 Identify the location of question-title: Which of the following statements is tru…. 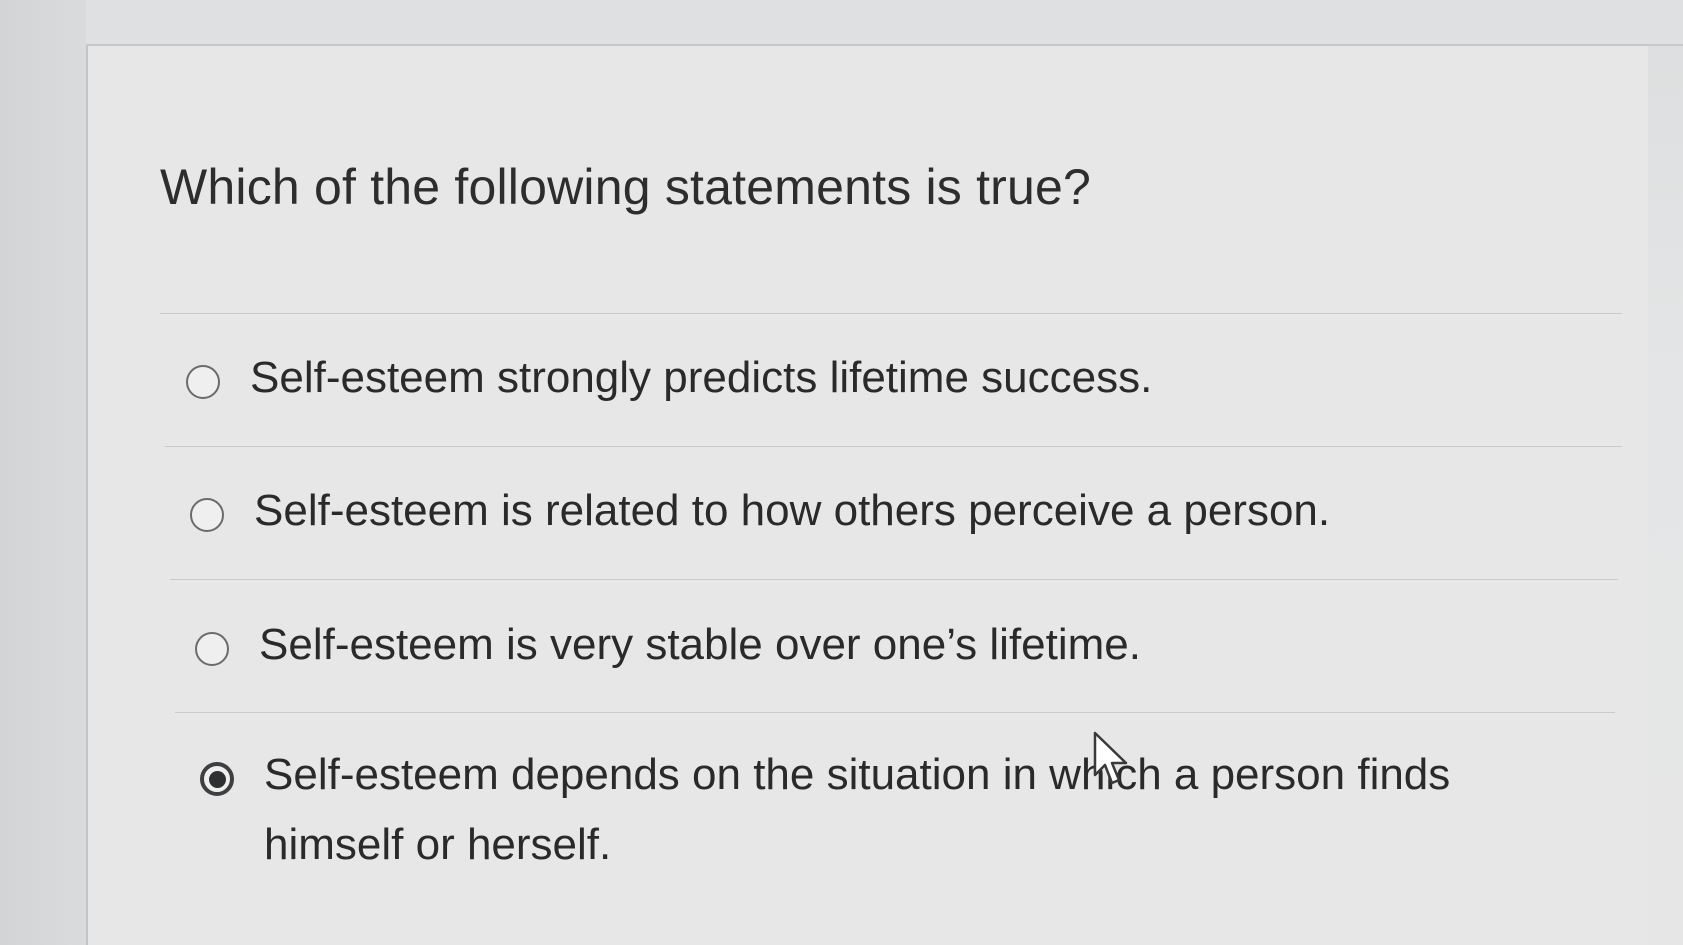
(626, 187).